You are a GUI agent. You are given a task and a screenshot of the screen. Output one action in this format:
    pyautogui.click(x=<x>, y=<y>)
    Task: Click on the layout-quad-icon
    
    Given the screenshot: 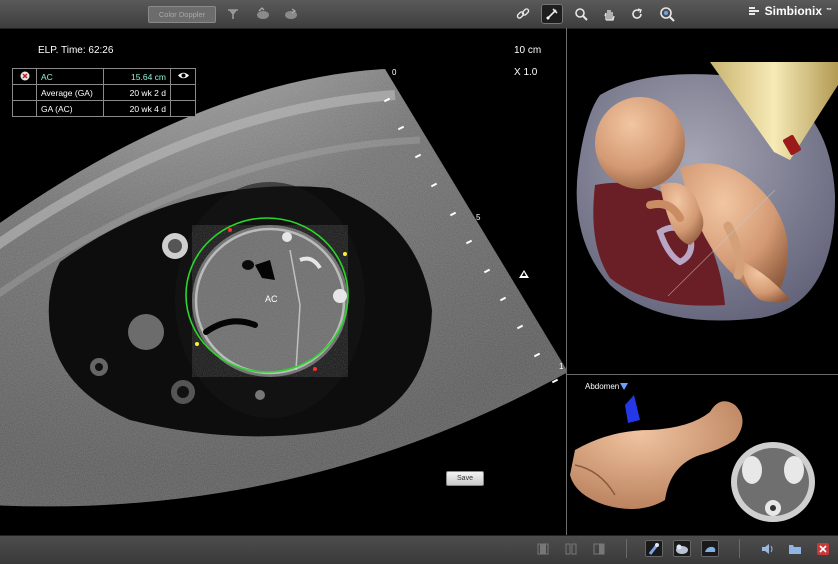 What is the action you would take?
    pyautogui.click(x=599, y=548)
    